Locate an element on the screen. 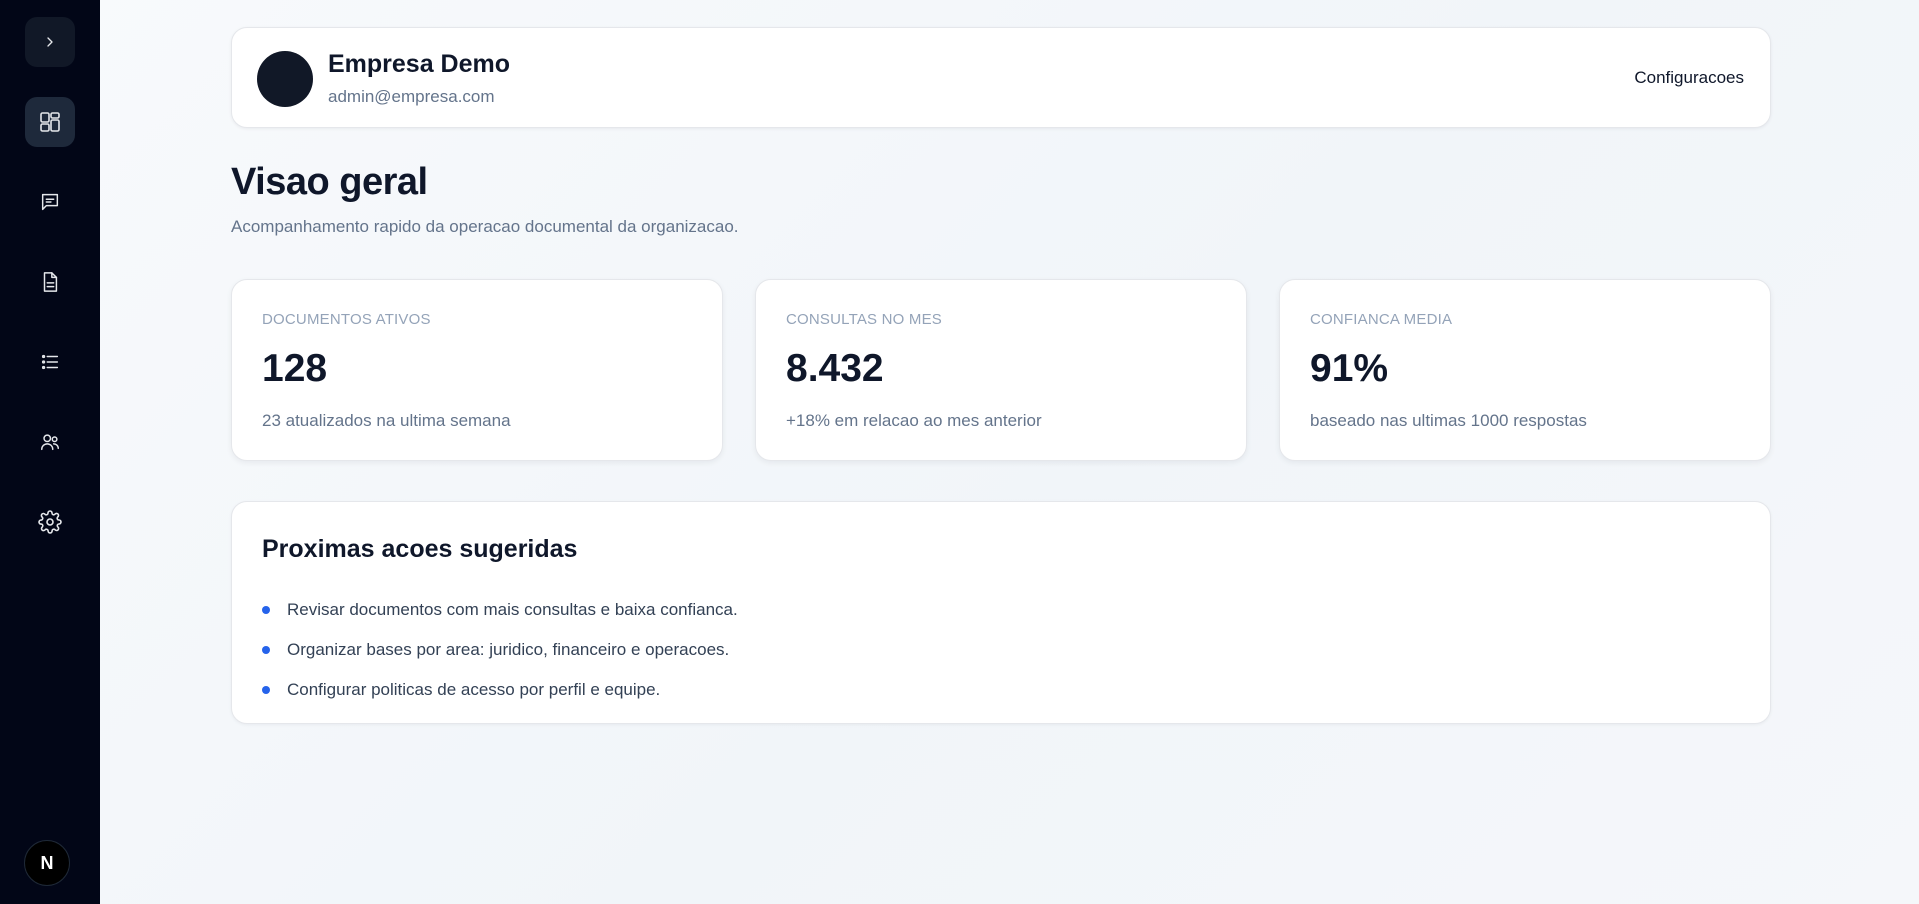 This screenshot has height=904, width=1919. company-email: admin@empresa.com is located at coordinates (411, 96).